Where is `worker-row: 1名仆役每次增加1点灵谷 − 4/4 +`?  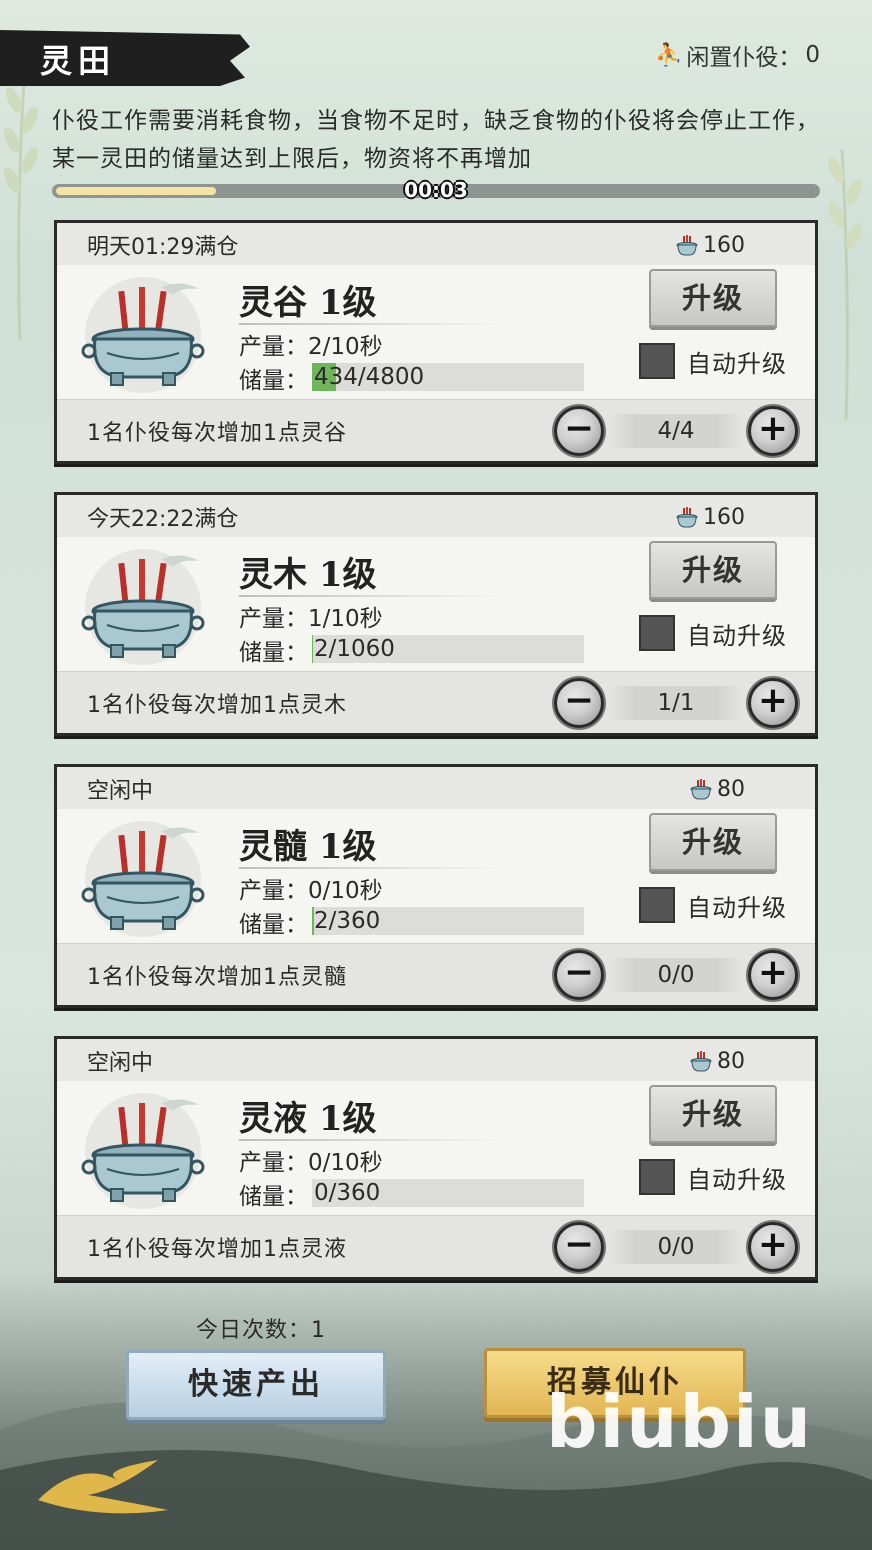
worker-row: 1名仆役每次增加1点灵谷 − 4/4 + is located at coordinates (436, 430).